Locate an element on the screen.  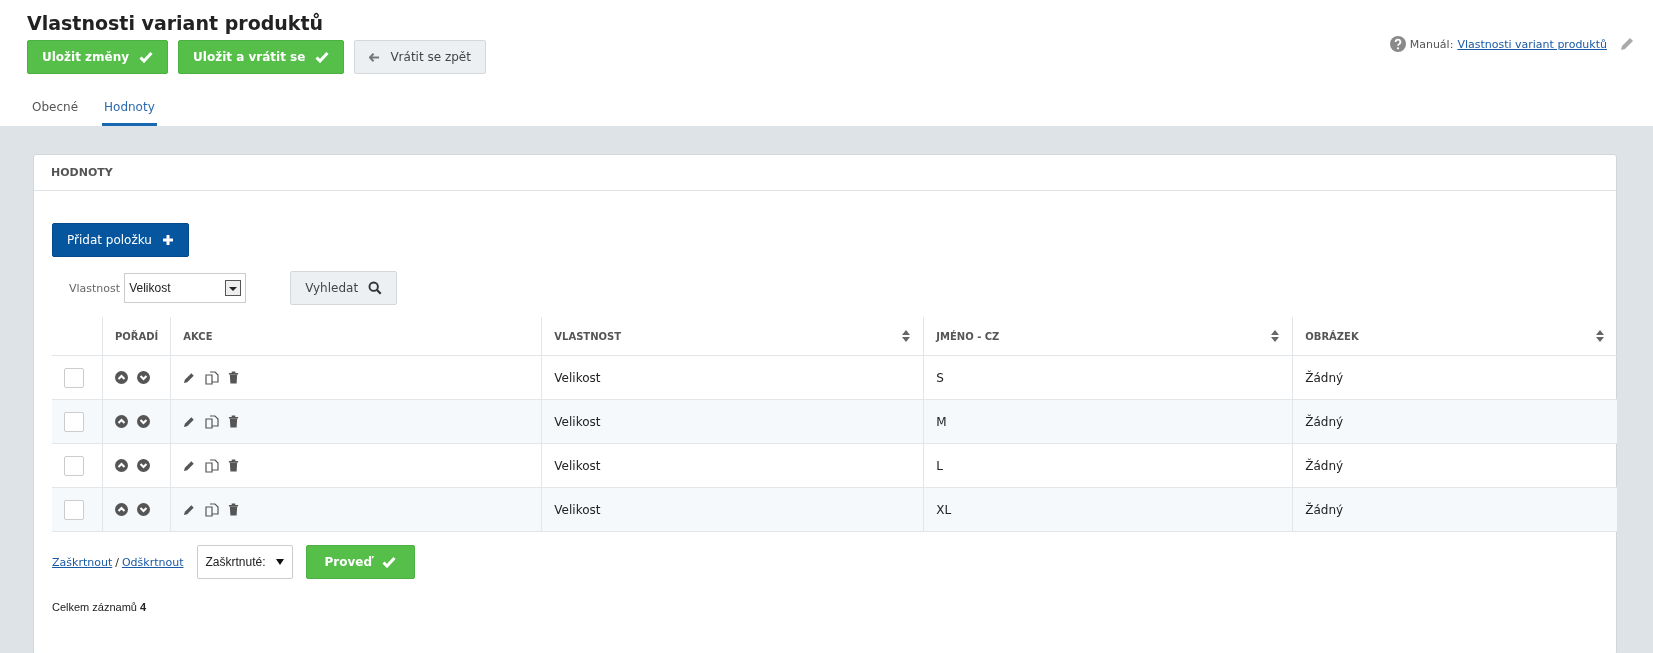
arrow-left-icon is located at coordinates (375, 57).